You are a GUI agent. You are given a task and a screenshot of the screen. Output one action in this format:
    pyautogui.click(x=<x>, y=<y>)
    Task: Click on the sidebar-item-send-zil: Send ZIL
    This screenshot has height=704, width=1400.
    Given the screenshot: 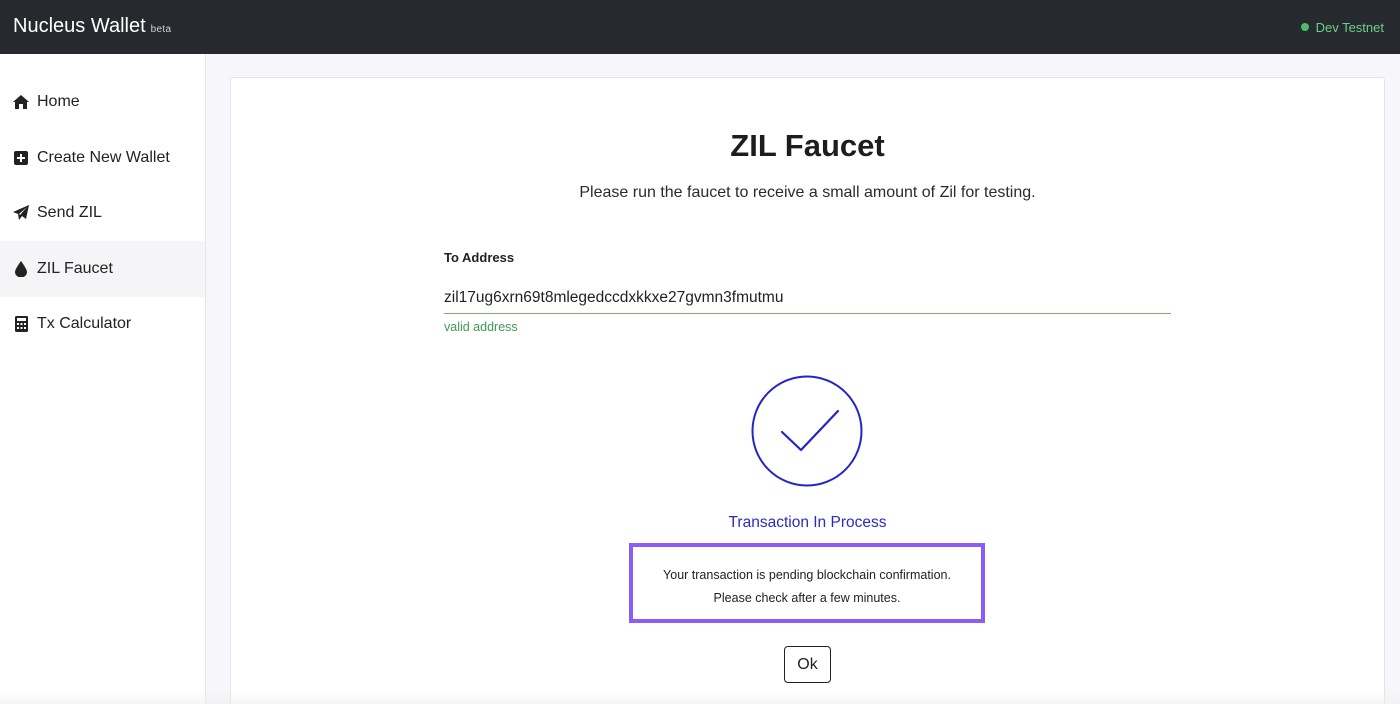 What is the action you would take?
    pyautogui.click(x=102, y=213)
    